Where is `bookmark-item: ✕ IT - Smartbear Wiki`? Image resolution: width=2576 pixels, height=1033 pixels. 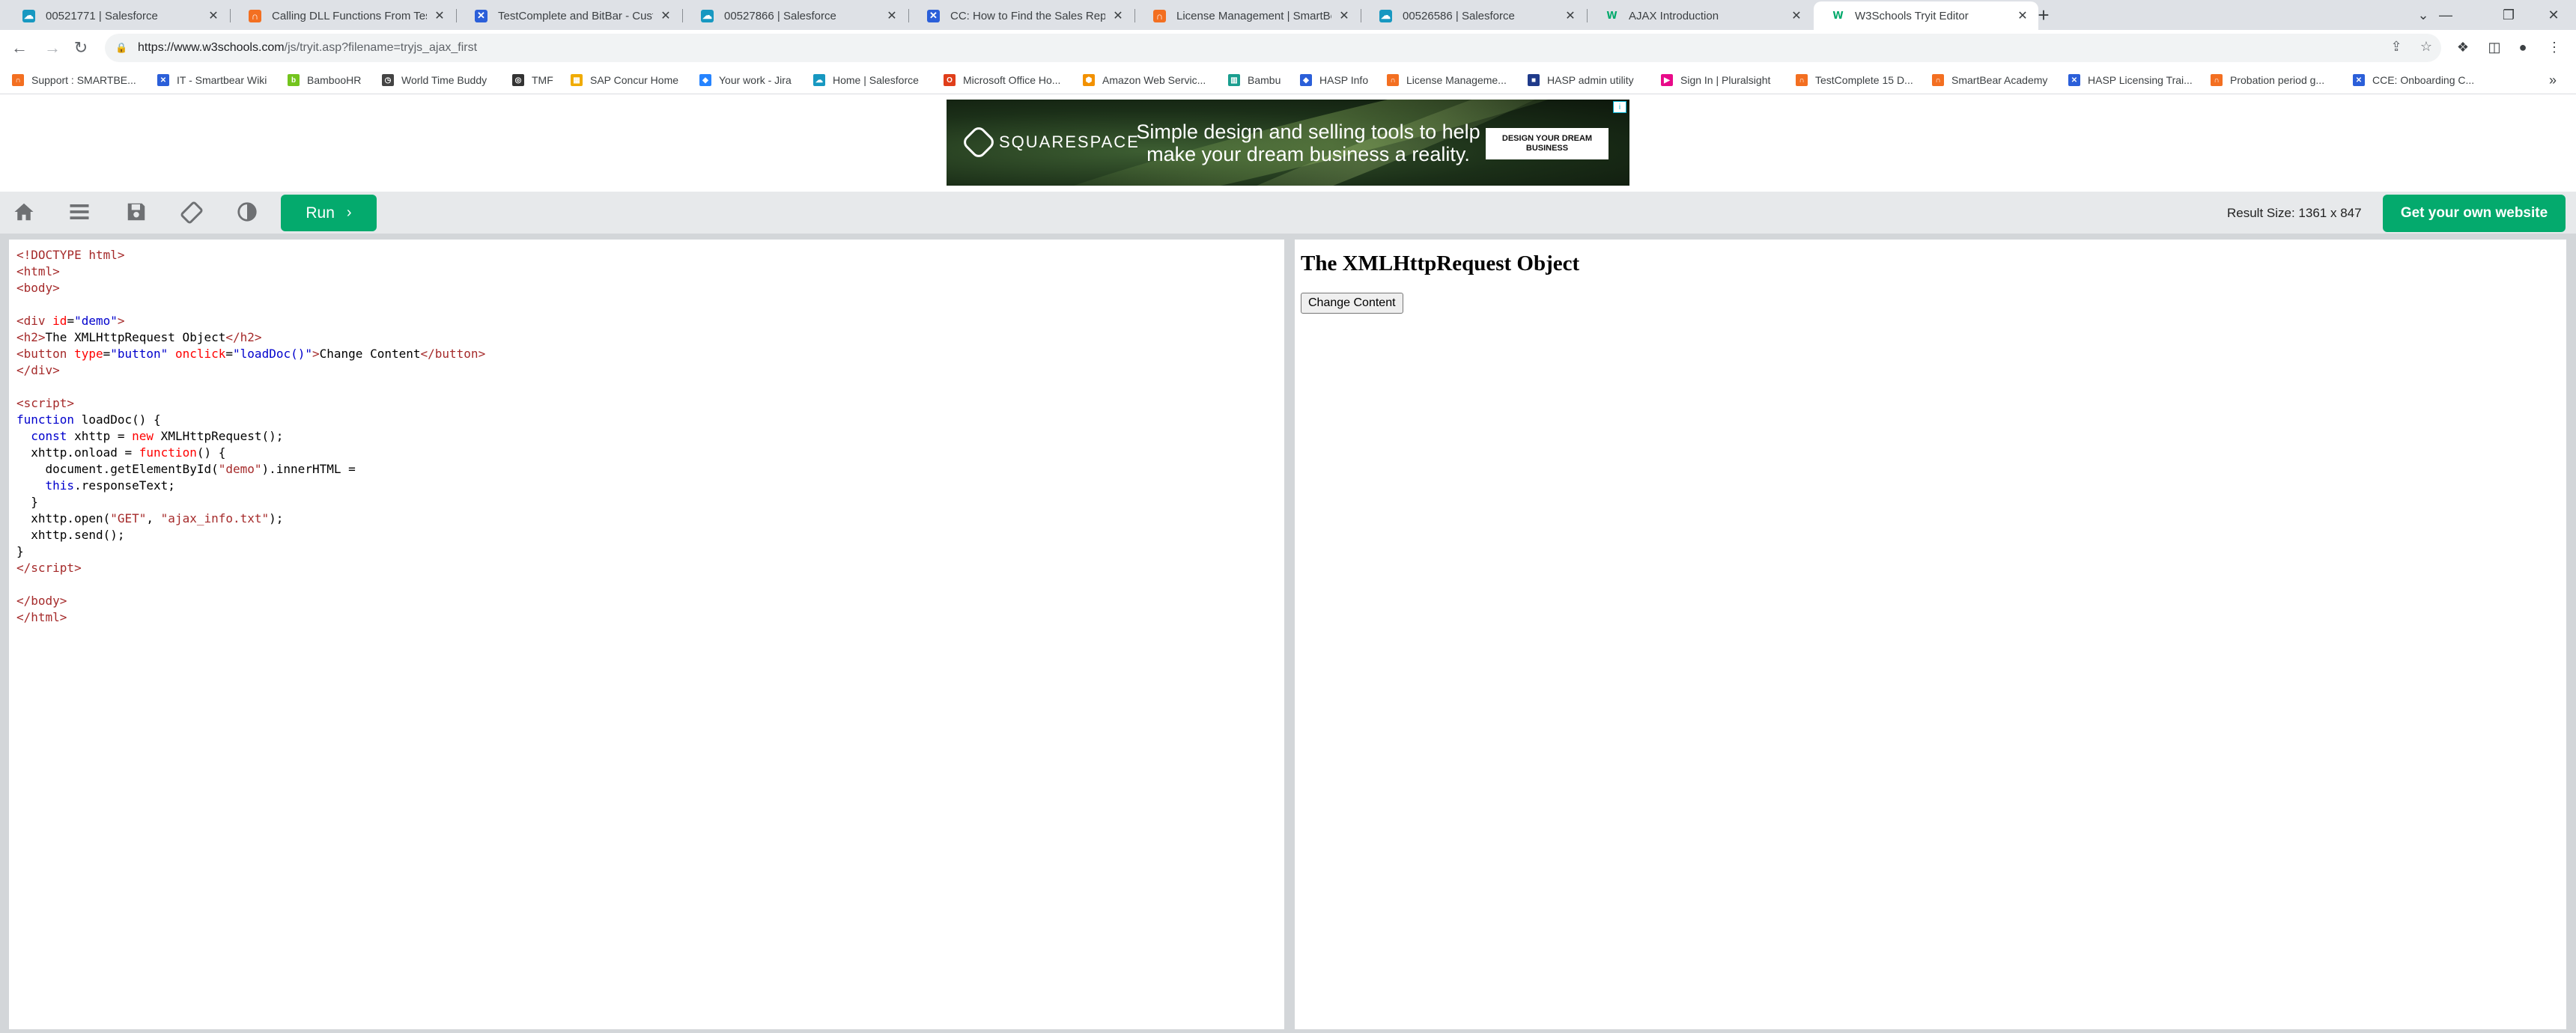
bookmark-item: ✕ IT - Smartbear Wiki is located at coordinates (212, 80).